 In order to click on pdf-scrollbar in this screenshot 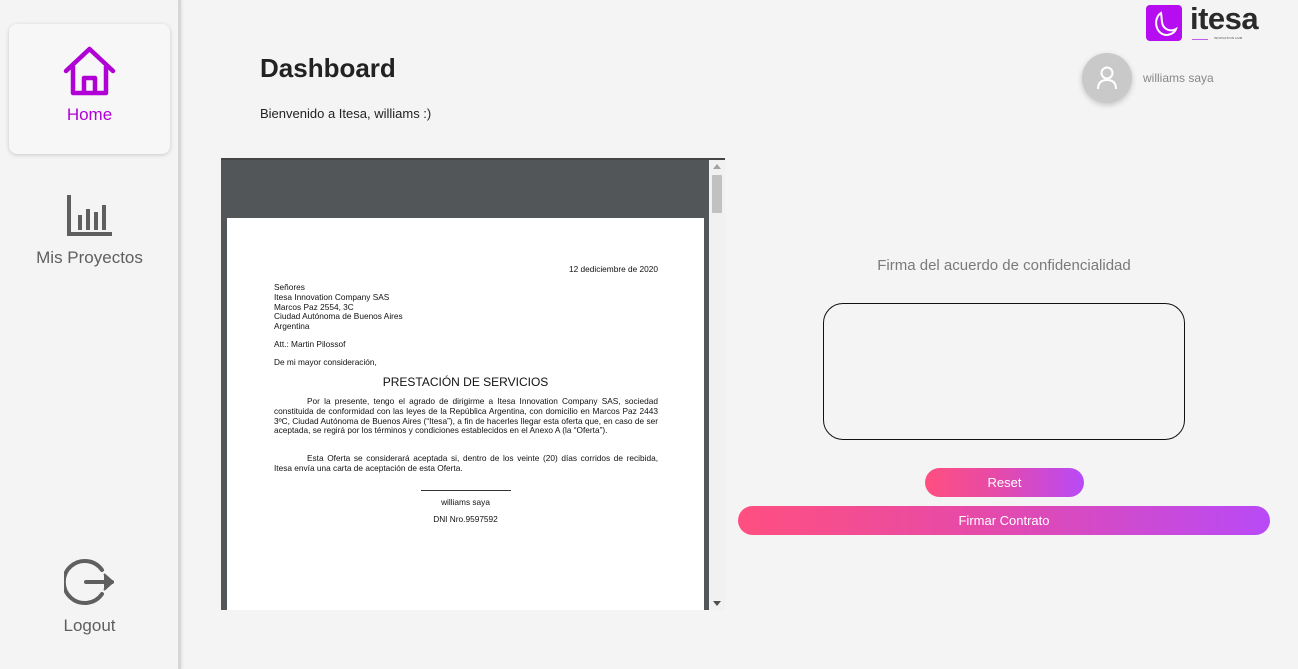, I will do `click(717, 385)`.